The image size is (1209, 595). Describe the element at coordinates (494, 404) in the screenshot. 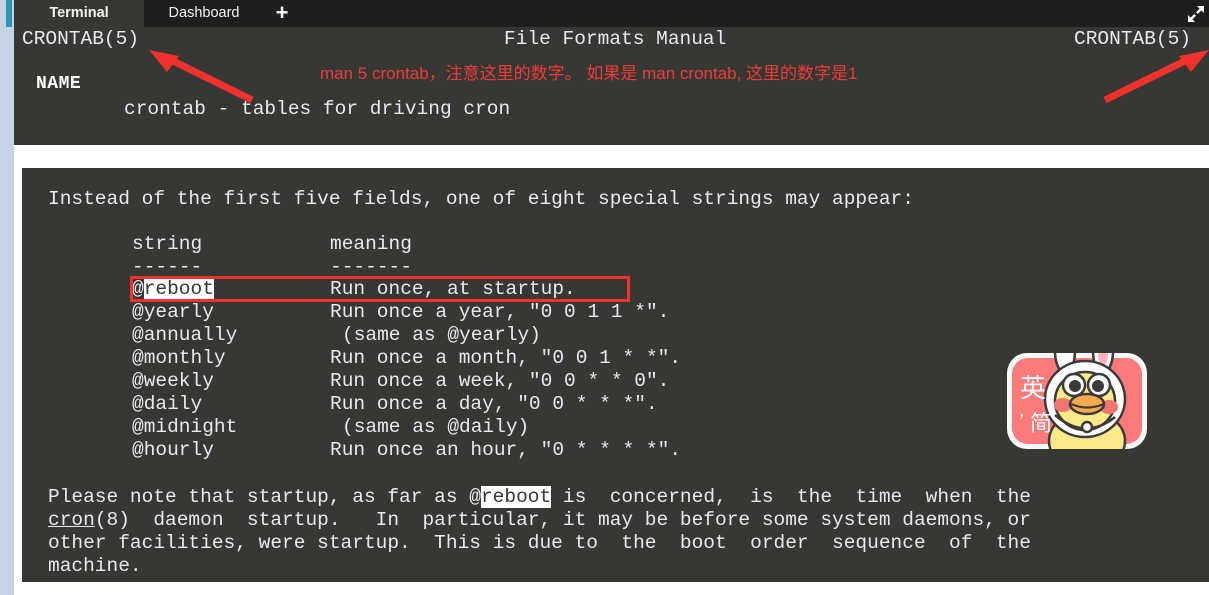

I see `table-row-meaning-5: Run once a day, "0 0 * * *".` at that location.